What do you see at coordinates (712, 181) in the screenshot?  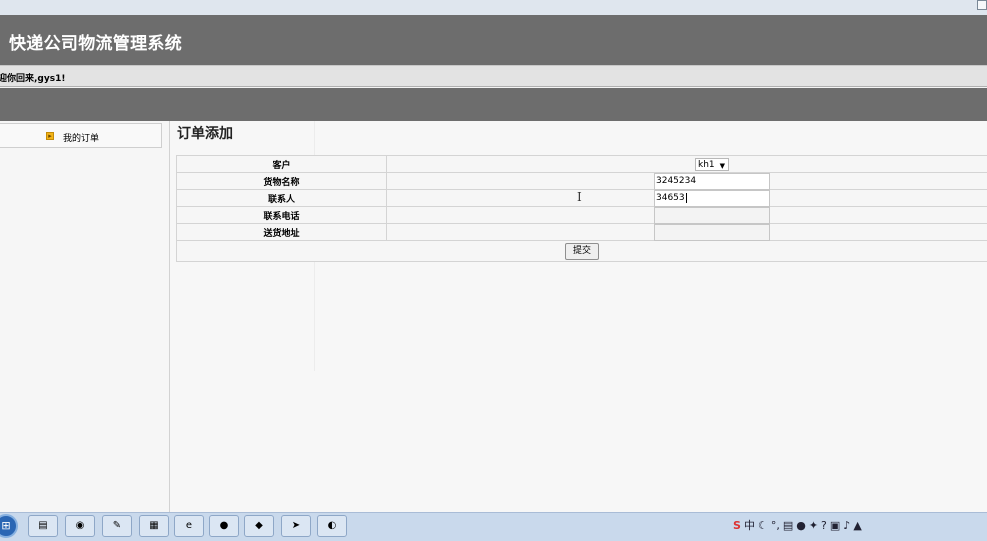 I see `goods-name-input: 3245234` at bounding box center [712, 181].